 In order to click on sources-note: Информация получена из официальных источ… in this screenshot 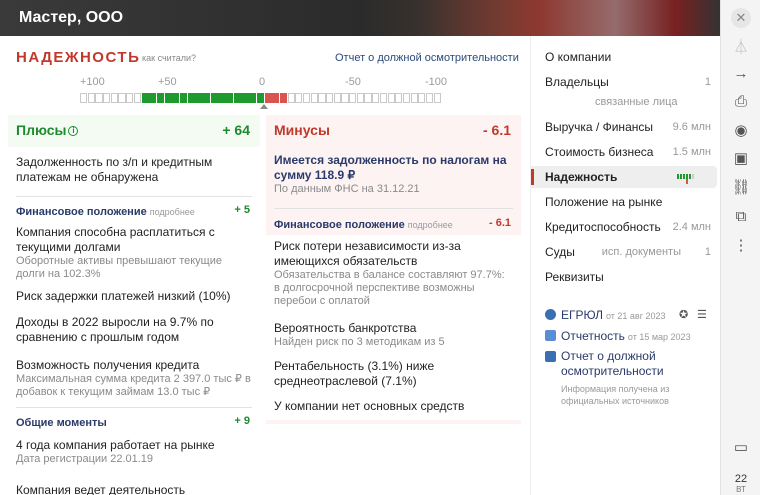, I will do `click(615, 395)`.